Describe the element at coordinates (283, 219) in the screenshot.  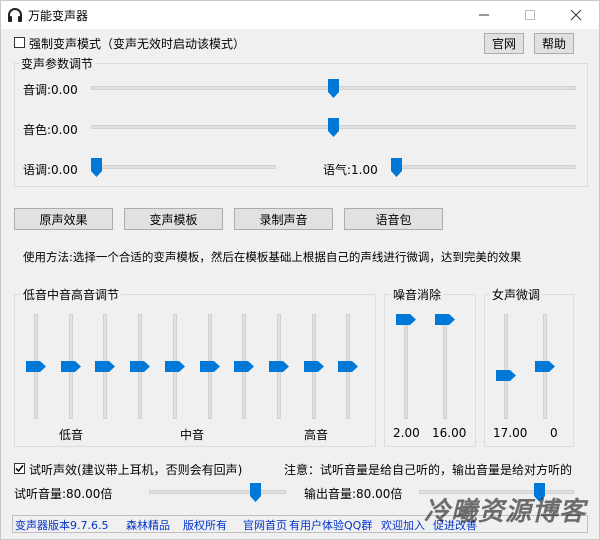
I see `record-voice-button: 录制声音` at that location.